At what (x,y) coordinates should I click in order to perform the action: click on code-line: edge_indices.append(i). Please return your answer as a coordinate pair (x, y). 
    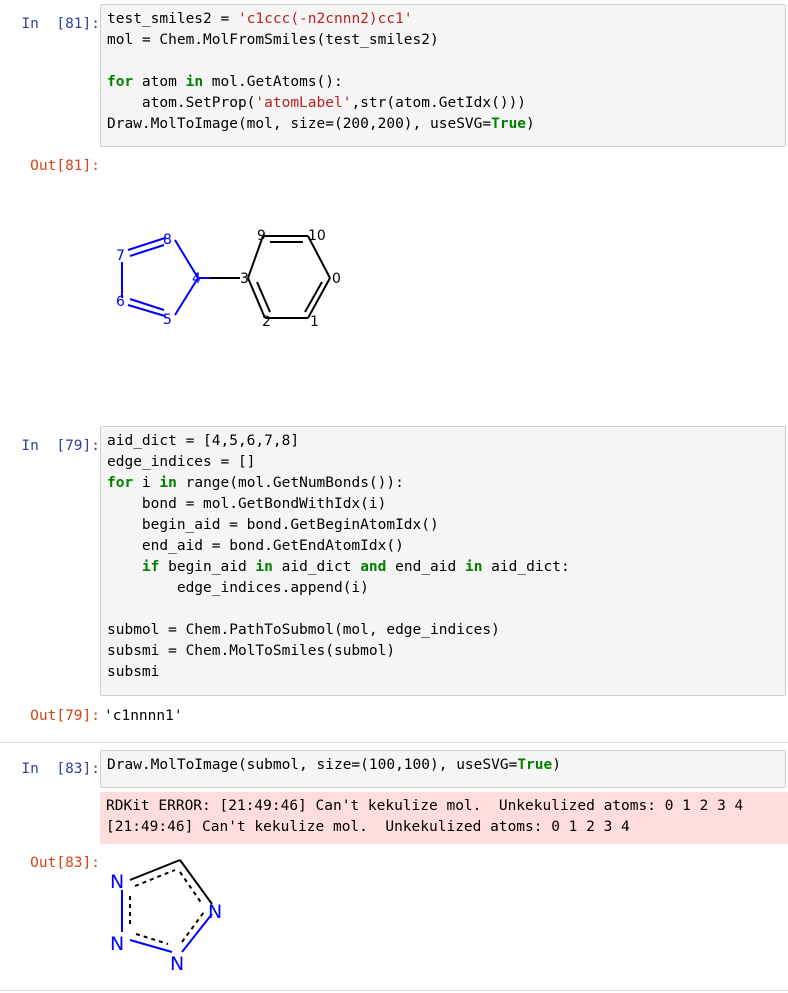
    Looking at the image, I should click on (238, 588).